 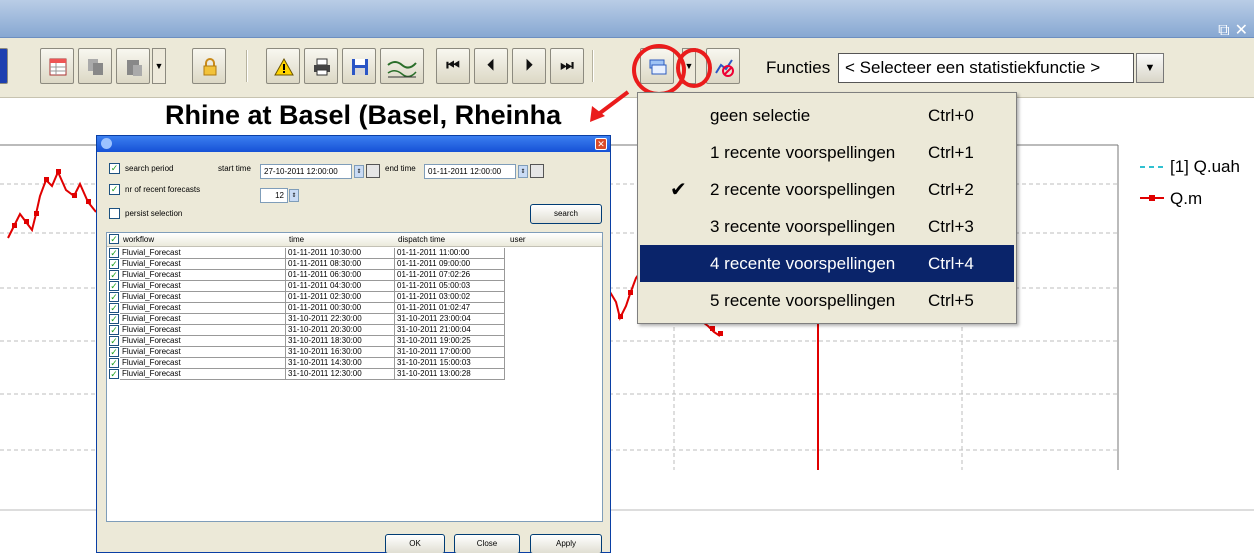 What do you see at coordinates (340, 319) in the screenshot?
I see `time-cell: 31-10-2011 22:30:00` at bounding box center [340, 319].